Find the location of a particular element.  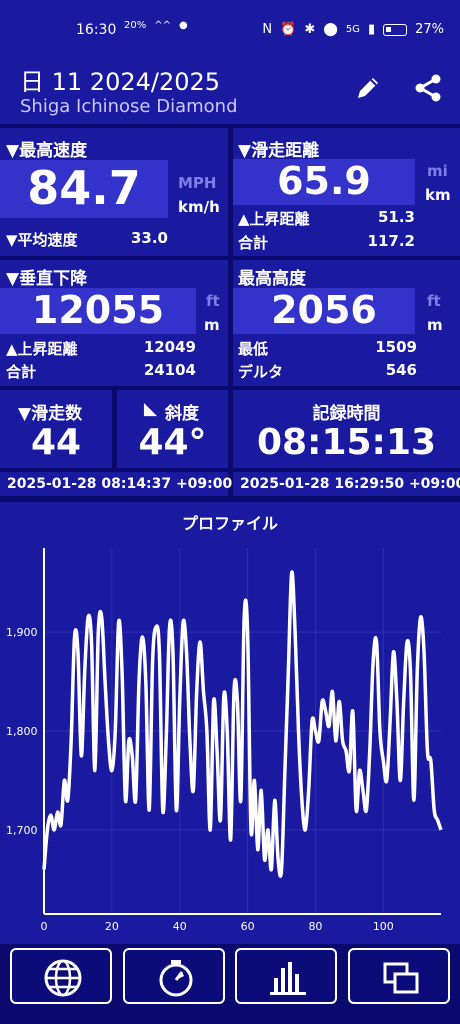

share-icon is located at coordinates (428, 88).